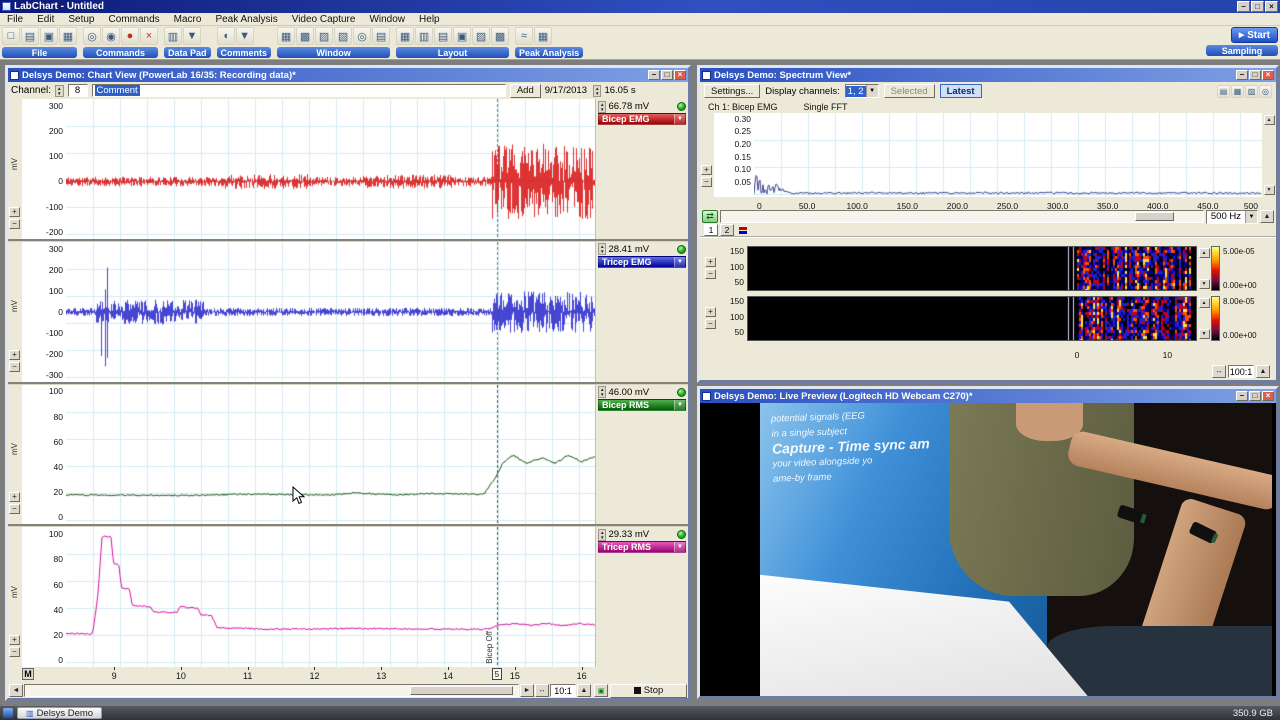  Describe the element at coordinates (710, 216) in the screenshot. I see `refresh-button: ⇄` at that location.